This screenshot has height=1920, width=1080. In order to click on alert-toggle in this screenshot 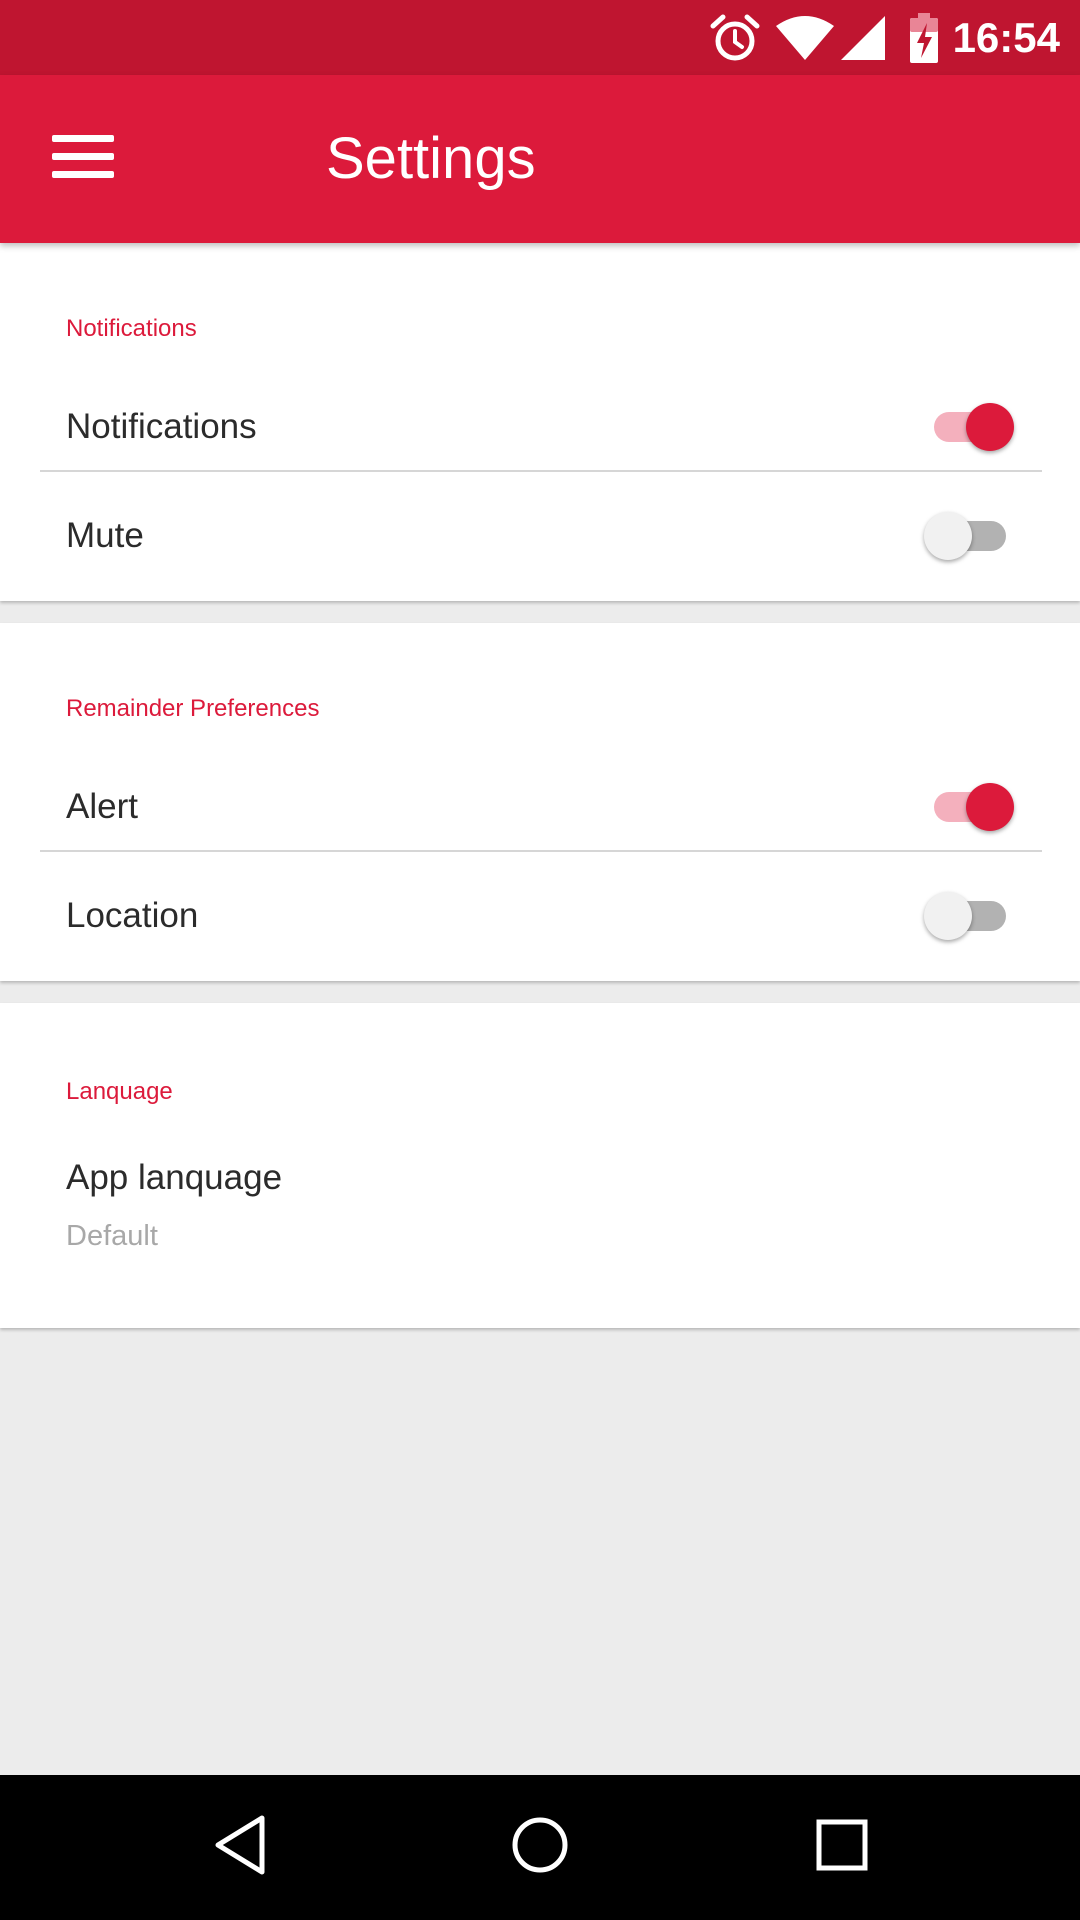, I will do `click(969, 807)`.